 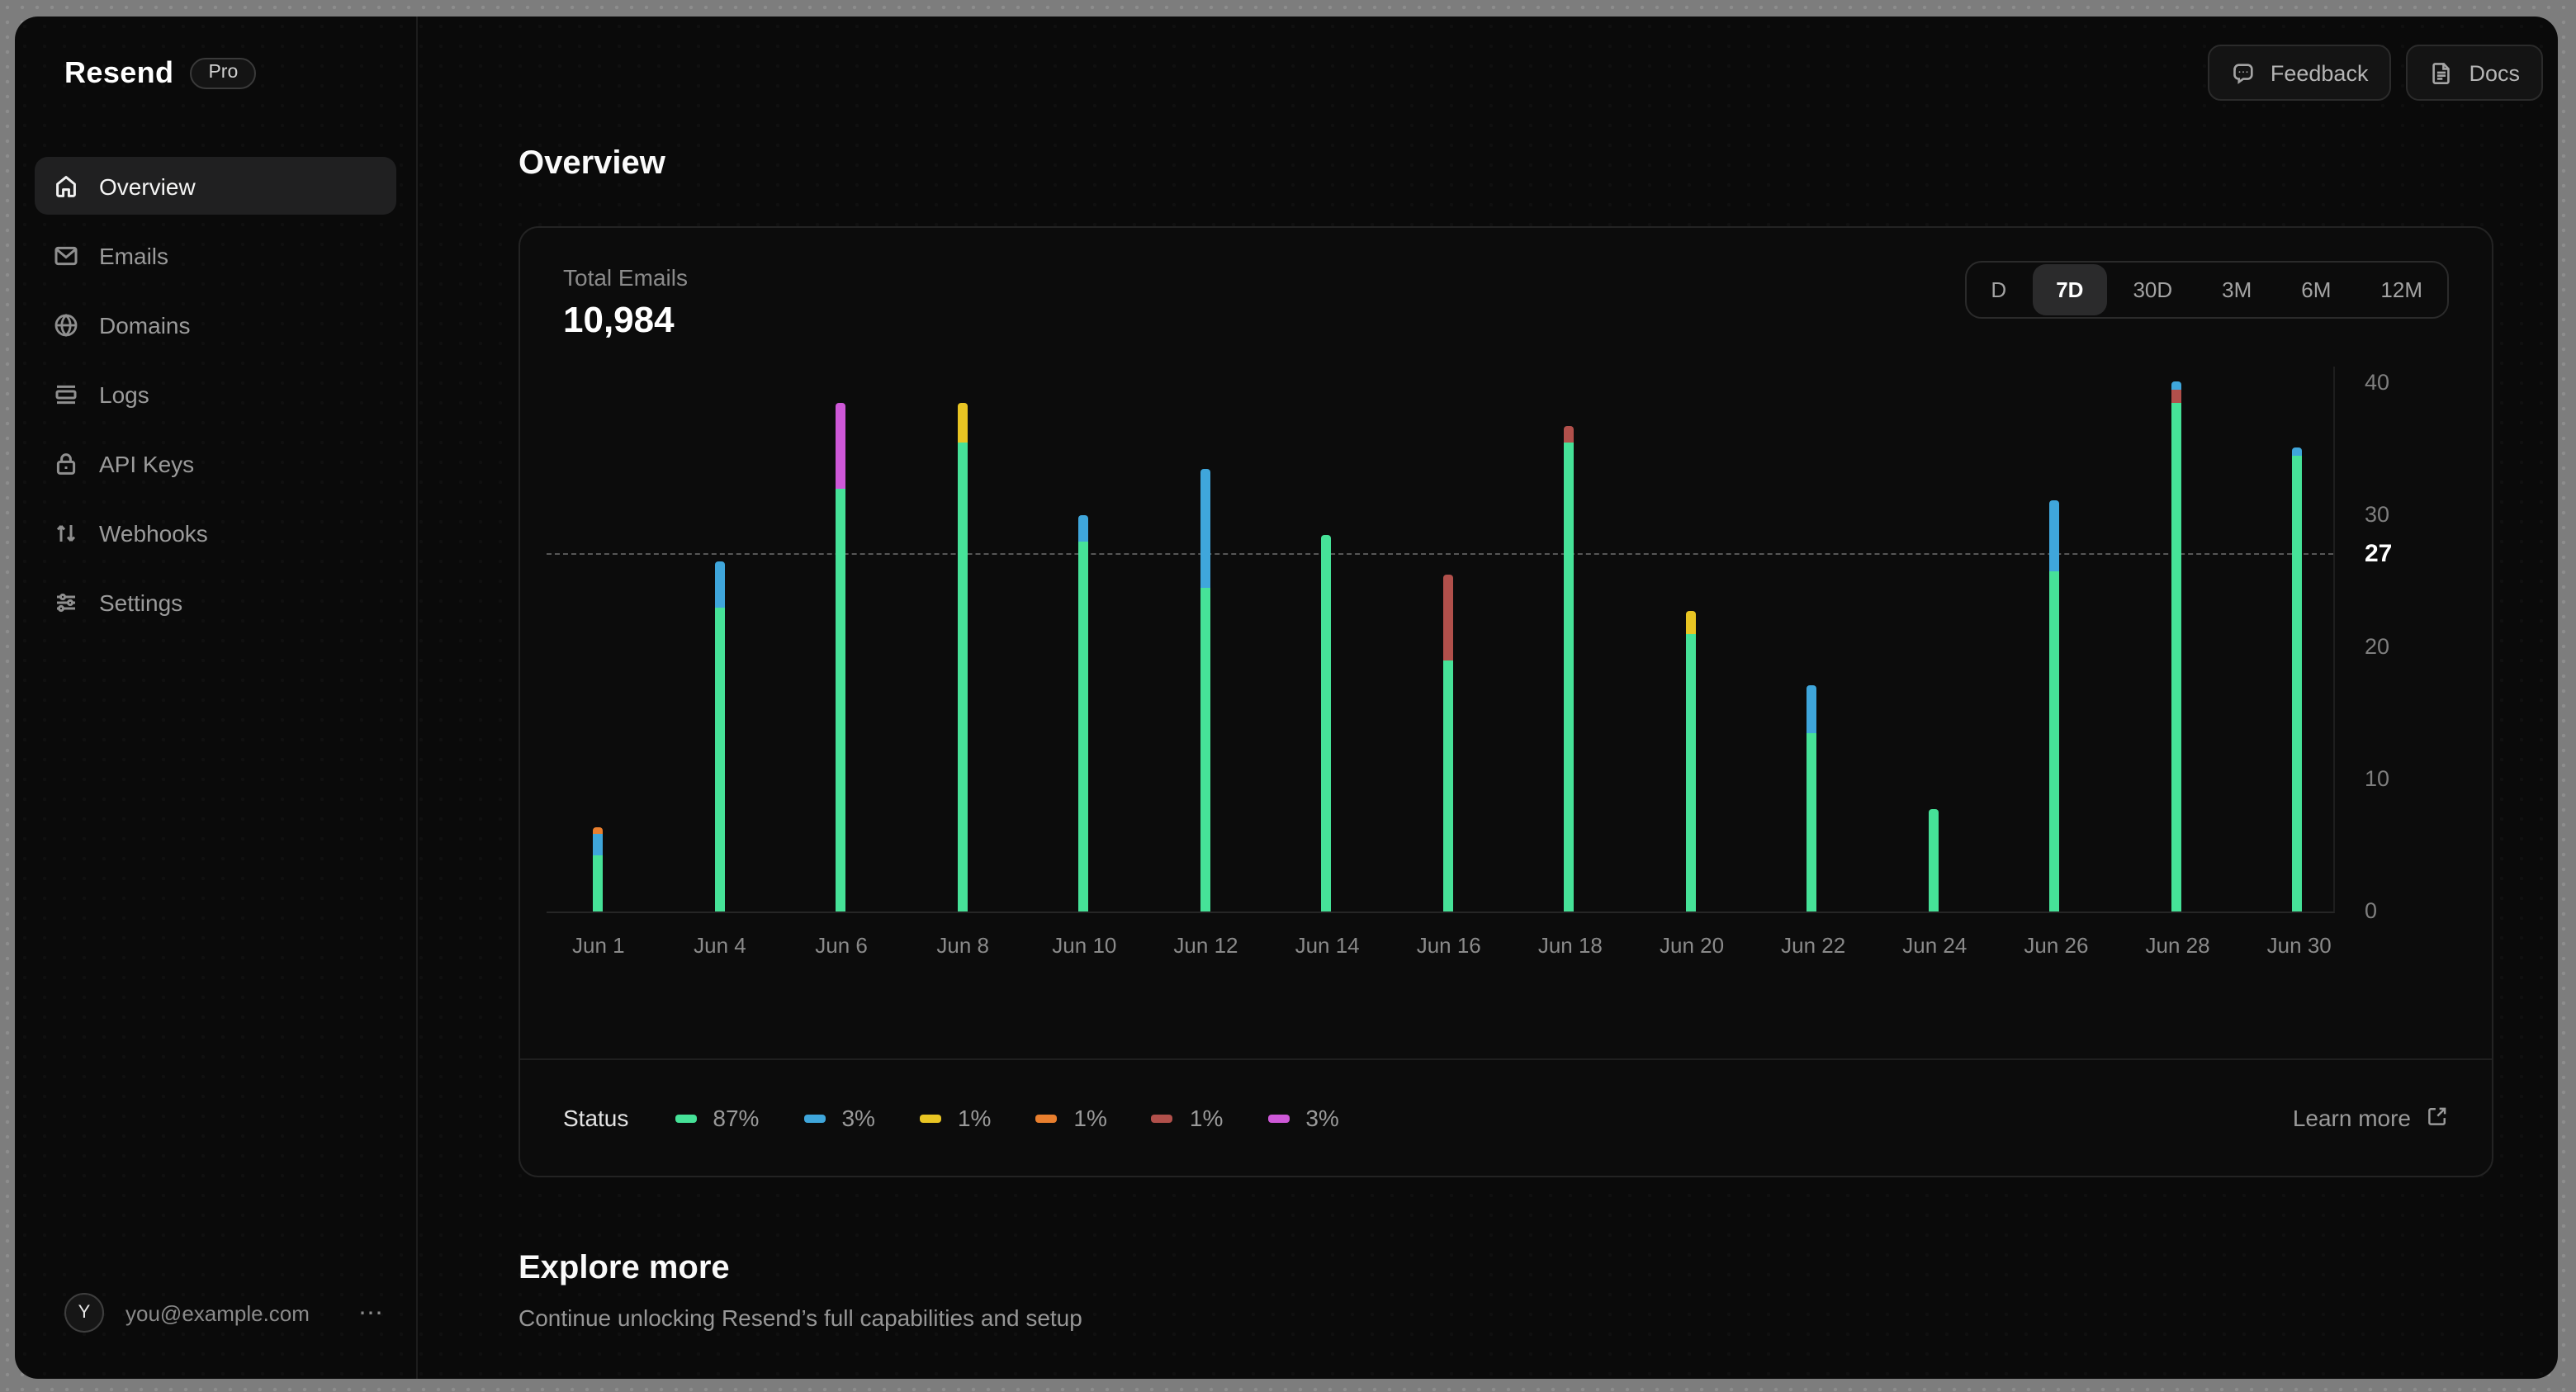 I want to click on bar-segment-status-orange, so click(x=598, y=830).